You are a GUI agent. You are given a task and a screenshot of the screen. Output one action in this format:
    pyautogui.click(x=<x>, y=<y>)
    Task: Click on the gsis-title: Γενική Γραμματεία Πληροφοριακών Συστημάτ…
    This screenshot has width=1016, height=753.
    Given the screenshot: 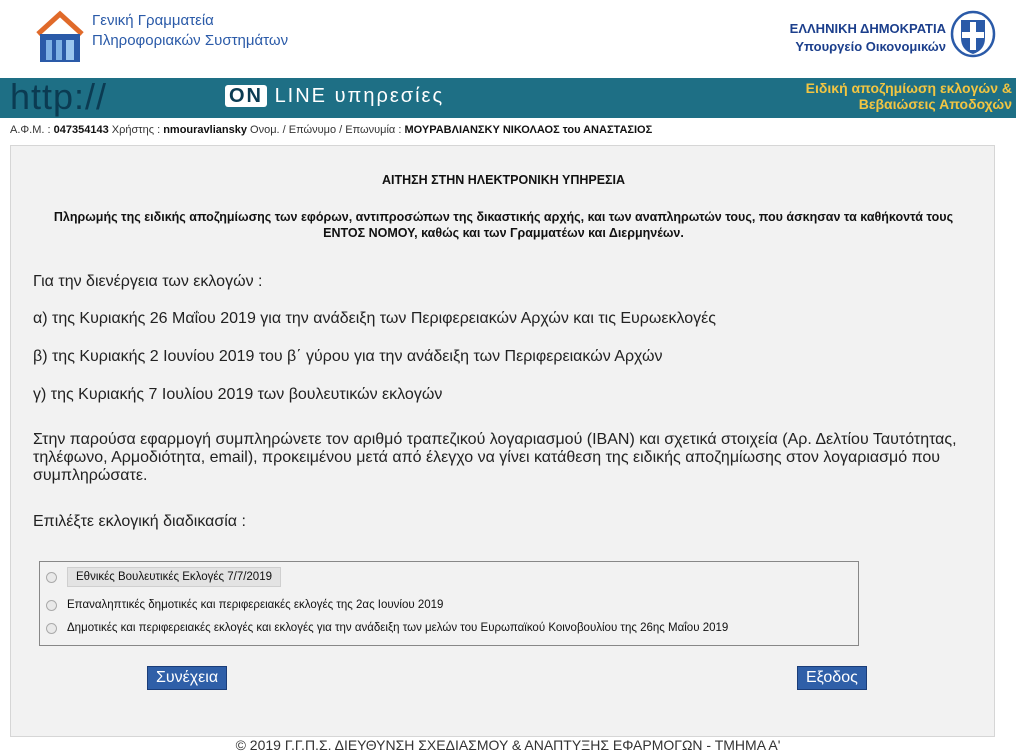 What is the action you would take?
    pyautogui.click(x=190, y=31)
    